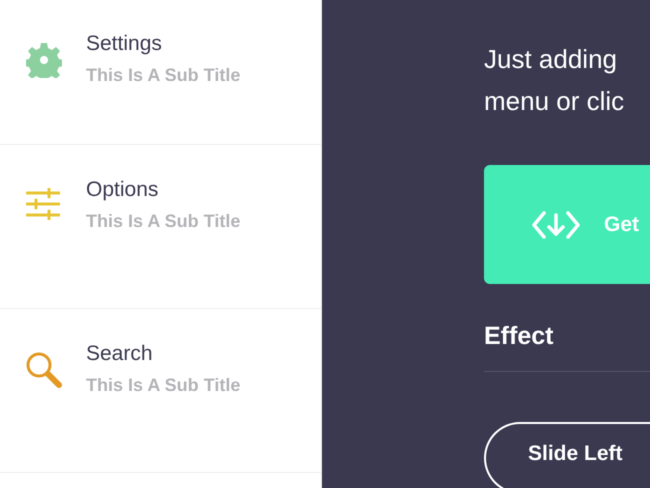  What do you see at coordinates (124, 44) in the screenshot?
I see `item-title: Settings` at bounding box center [124, 44].